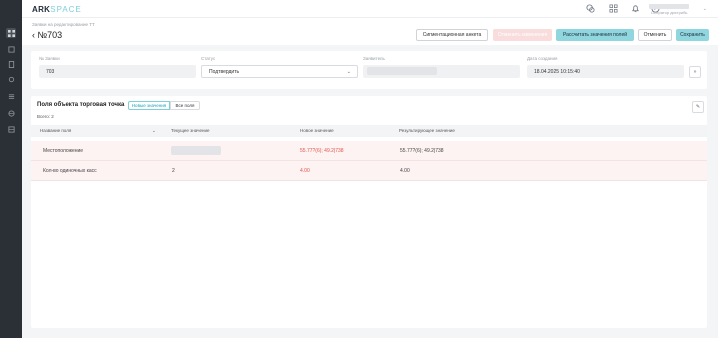 This screenshot has width=718, height=338. I want to click on list-icon, so click(11, 96).